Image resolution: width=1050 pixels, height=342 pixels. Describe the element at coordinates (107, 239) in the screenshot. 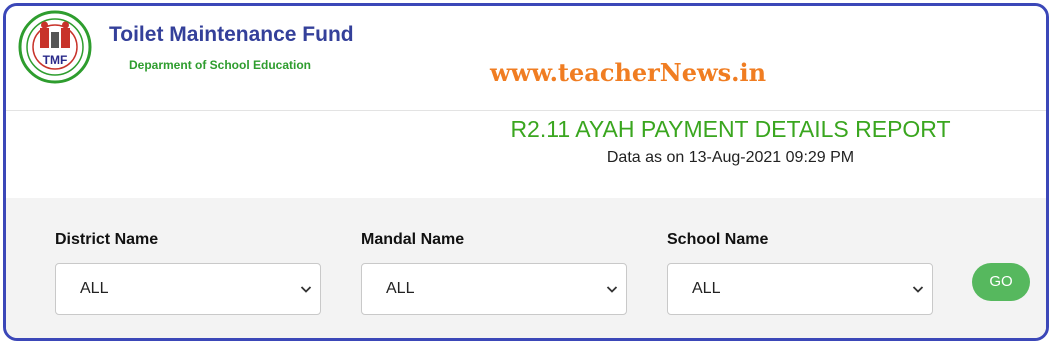

I see `district-label: District Name` at that location.